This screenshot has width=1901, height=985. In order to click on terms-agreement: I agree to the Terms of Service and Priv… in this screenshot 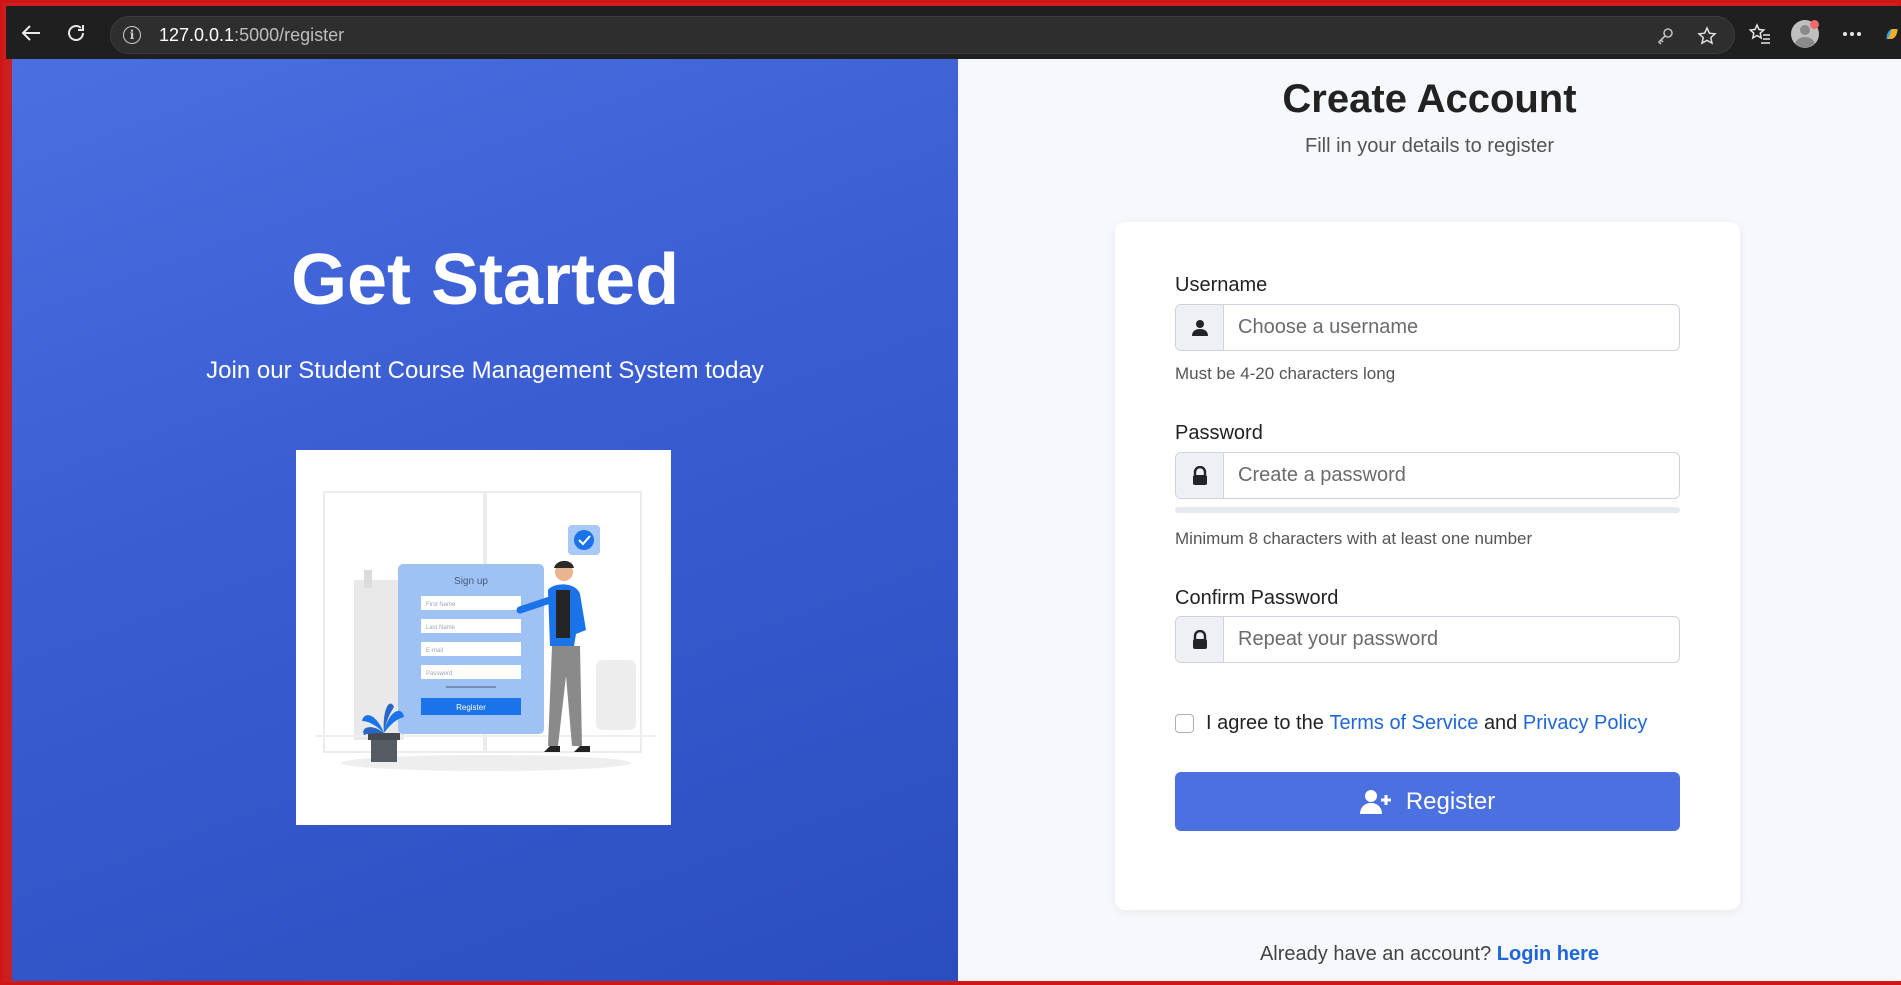, I will do `click(1411, 723)`.